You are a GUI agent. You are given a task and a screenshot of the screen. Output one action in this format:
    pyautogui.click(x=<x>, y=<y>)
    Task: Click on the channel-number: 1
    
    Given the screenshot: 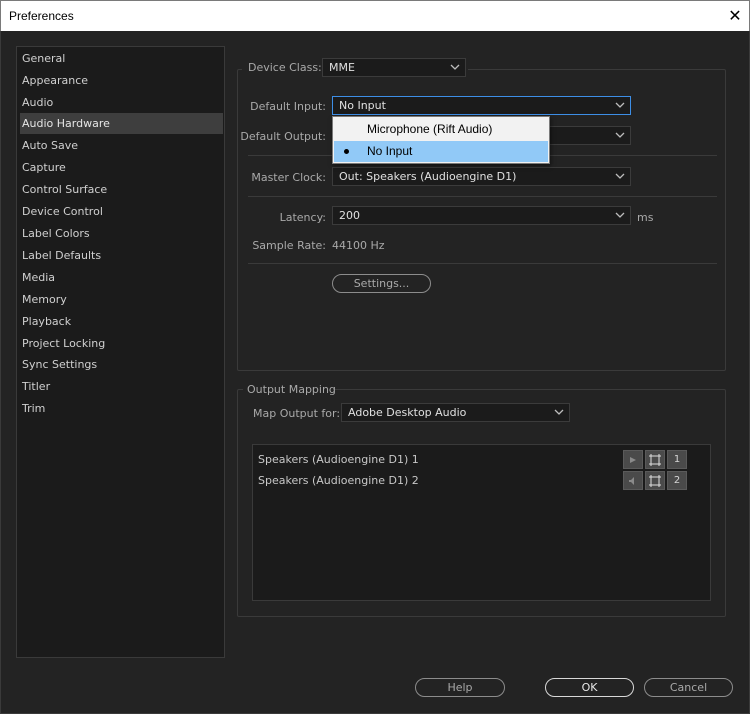 What is the action you would take?
    pyautogui.click(x=677, y=459)
    